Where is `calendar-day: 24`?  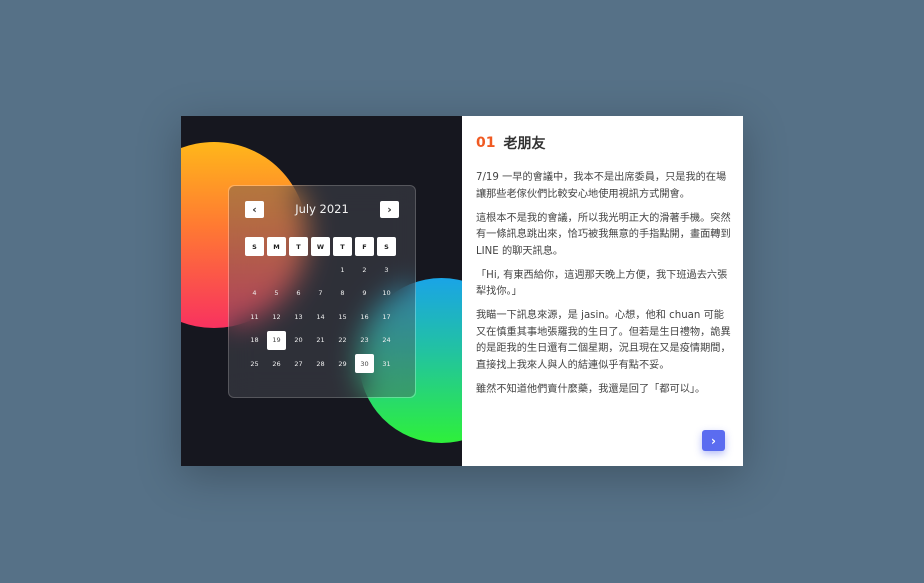 calendar-day: 24 is located at coordinates (386, 340).